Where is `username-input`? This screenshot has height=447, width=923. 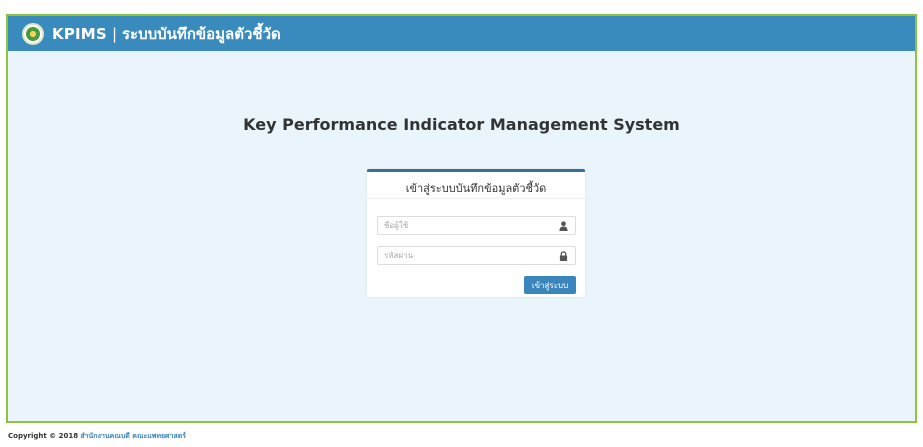 username-input is located at coordinates (469, 225).